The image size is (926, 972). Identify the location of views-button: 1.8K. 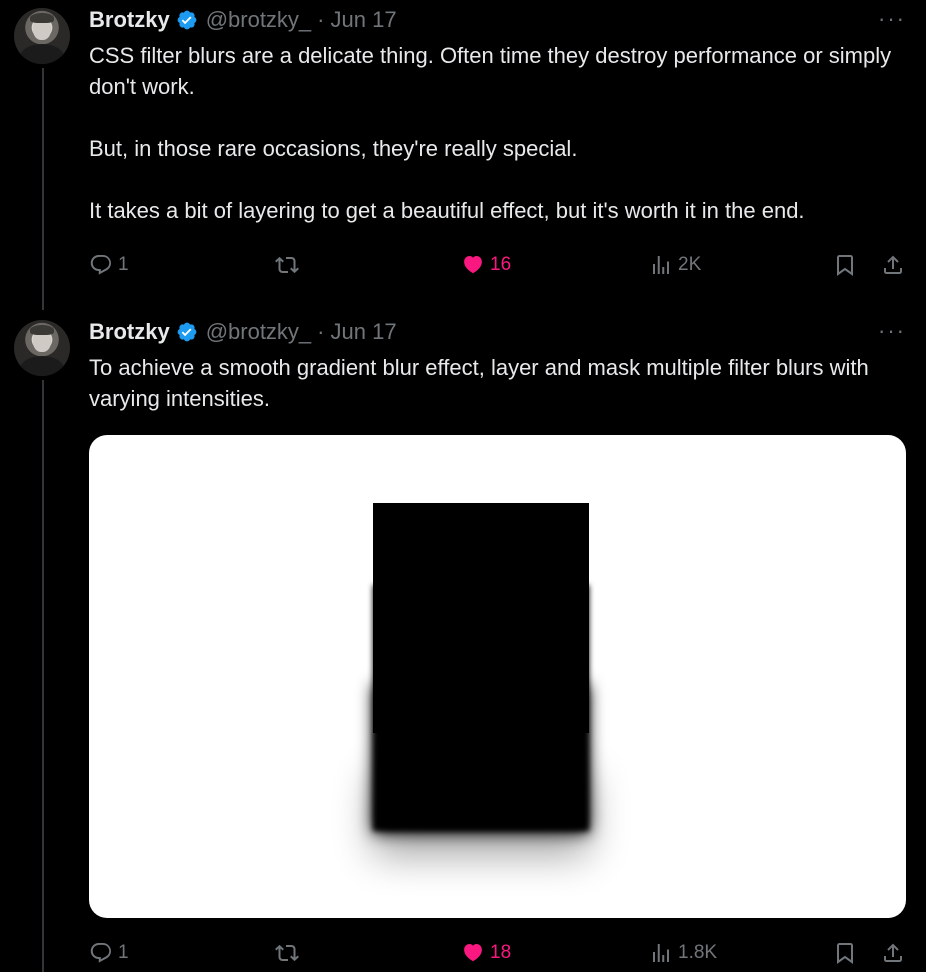
(683, 953).